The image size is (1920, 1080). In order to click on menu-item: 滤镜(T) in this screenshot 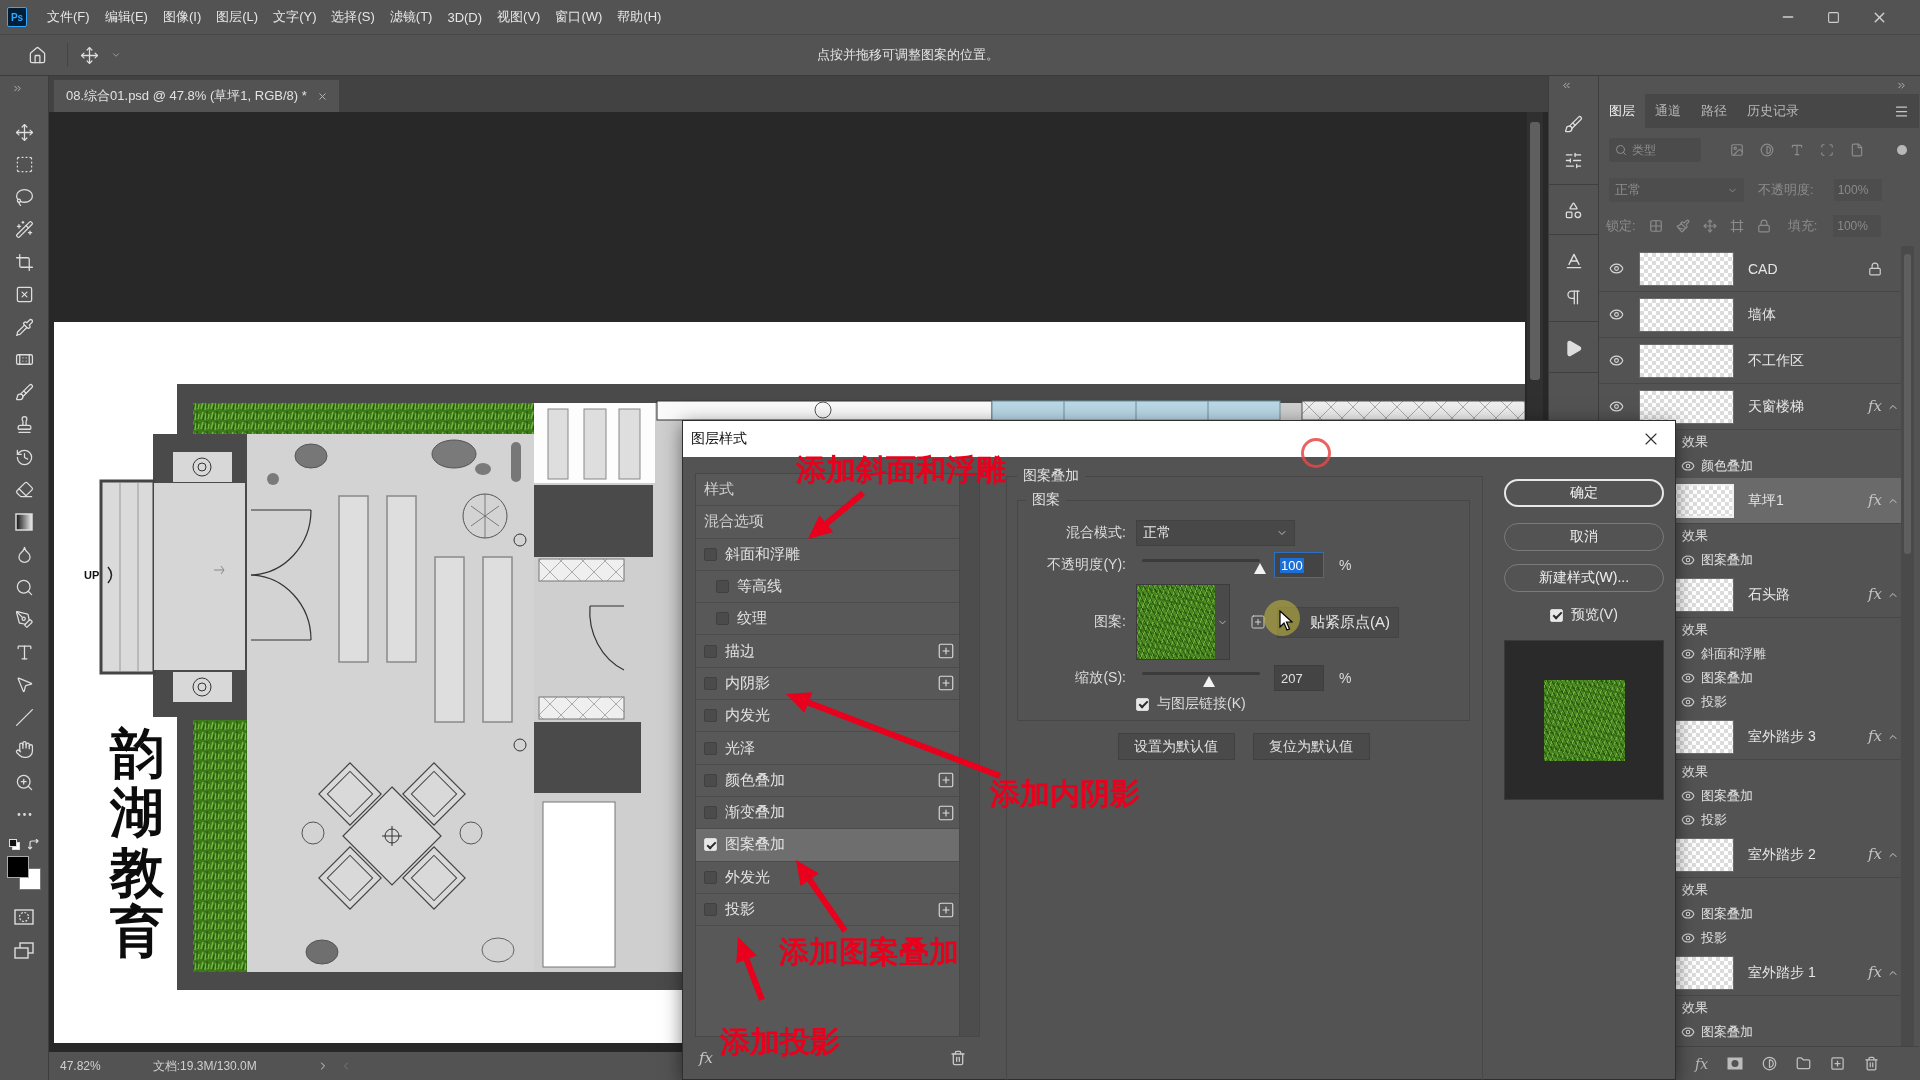, I will do `click(411, 17)`.